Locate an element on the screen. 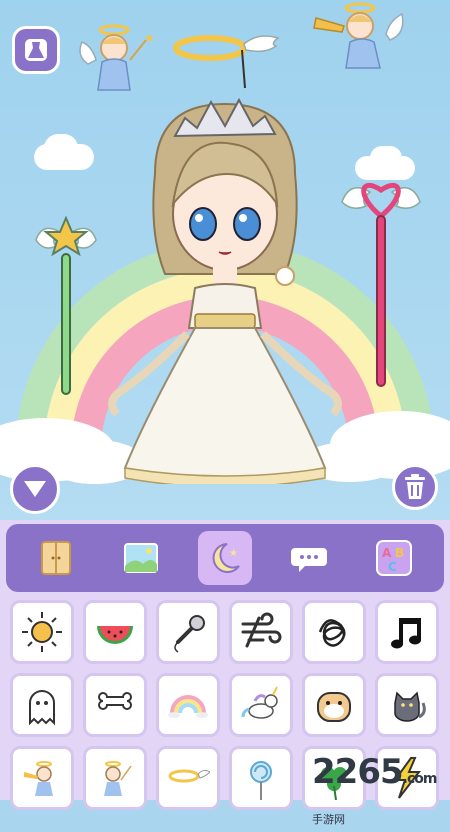 The width and height of the screenshot is (450, 832). item-watermelon is located at coordinates (115, 632).